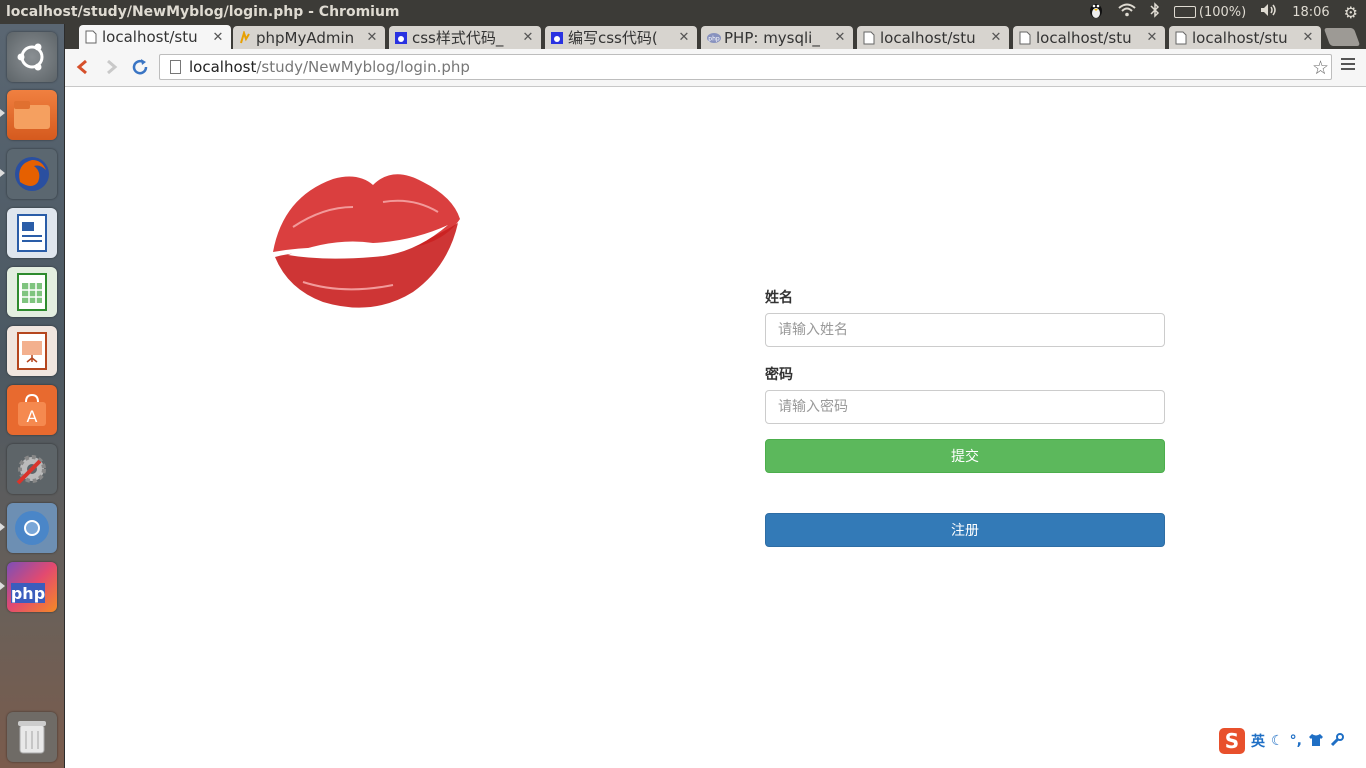 This screenshot has height=768, width=1366. Describe the element at coordinates (32, 528) in the screenshot. I see `chromium-icon` at that location.